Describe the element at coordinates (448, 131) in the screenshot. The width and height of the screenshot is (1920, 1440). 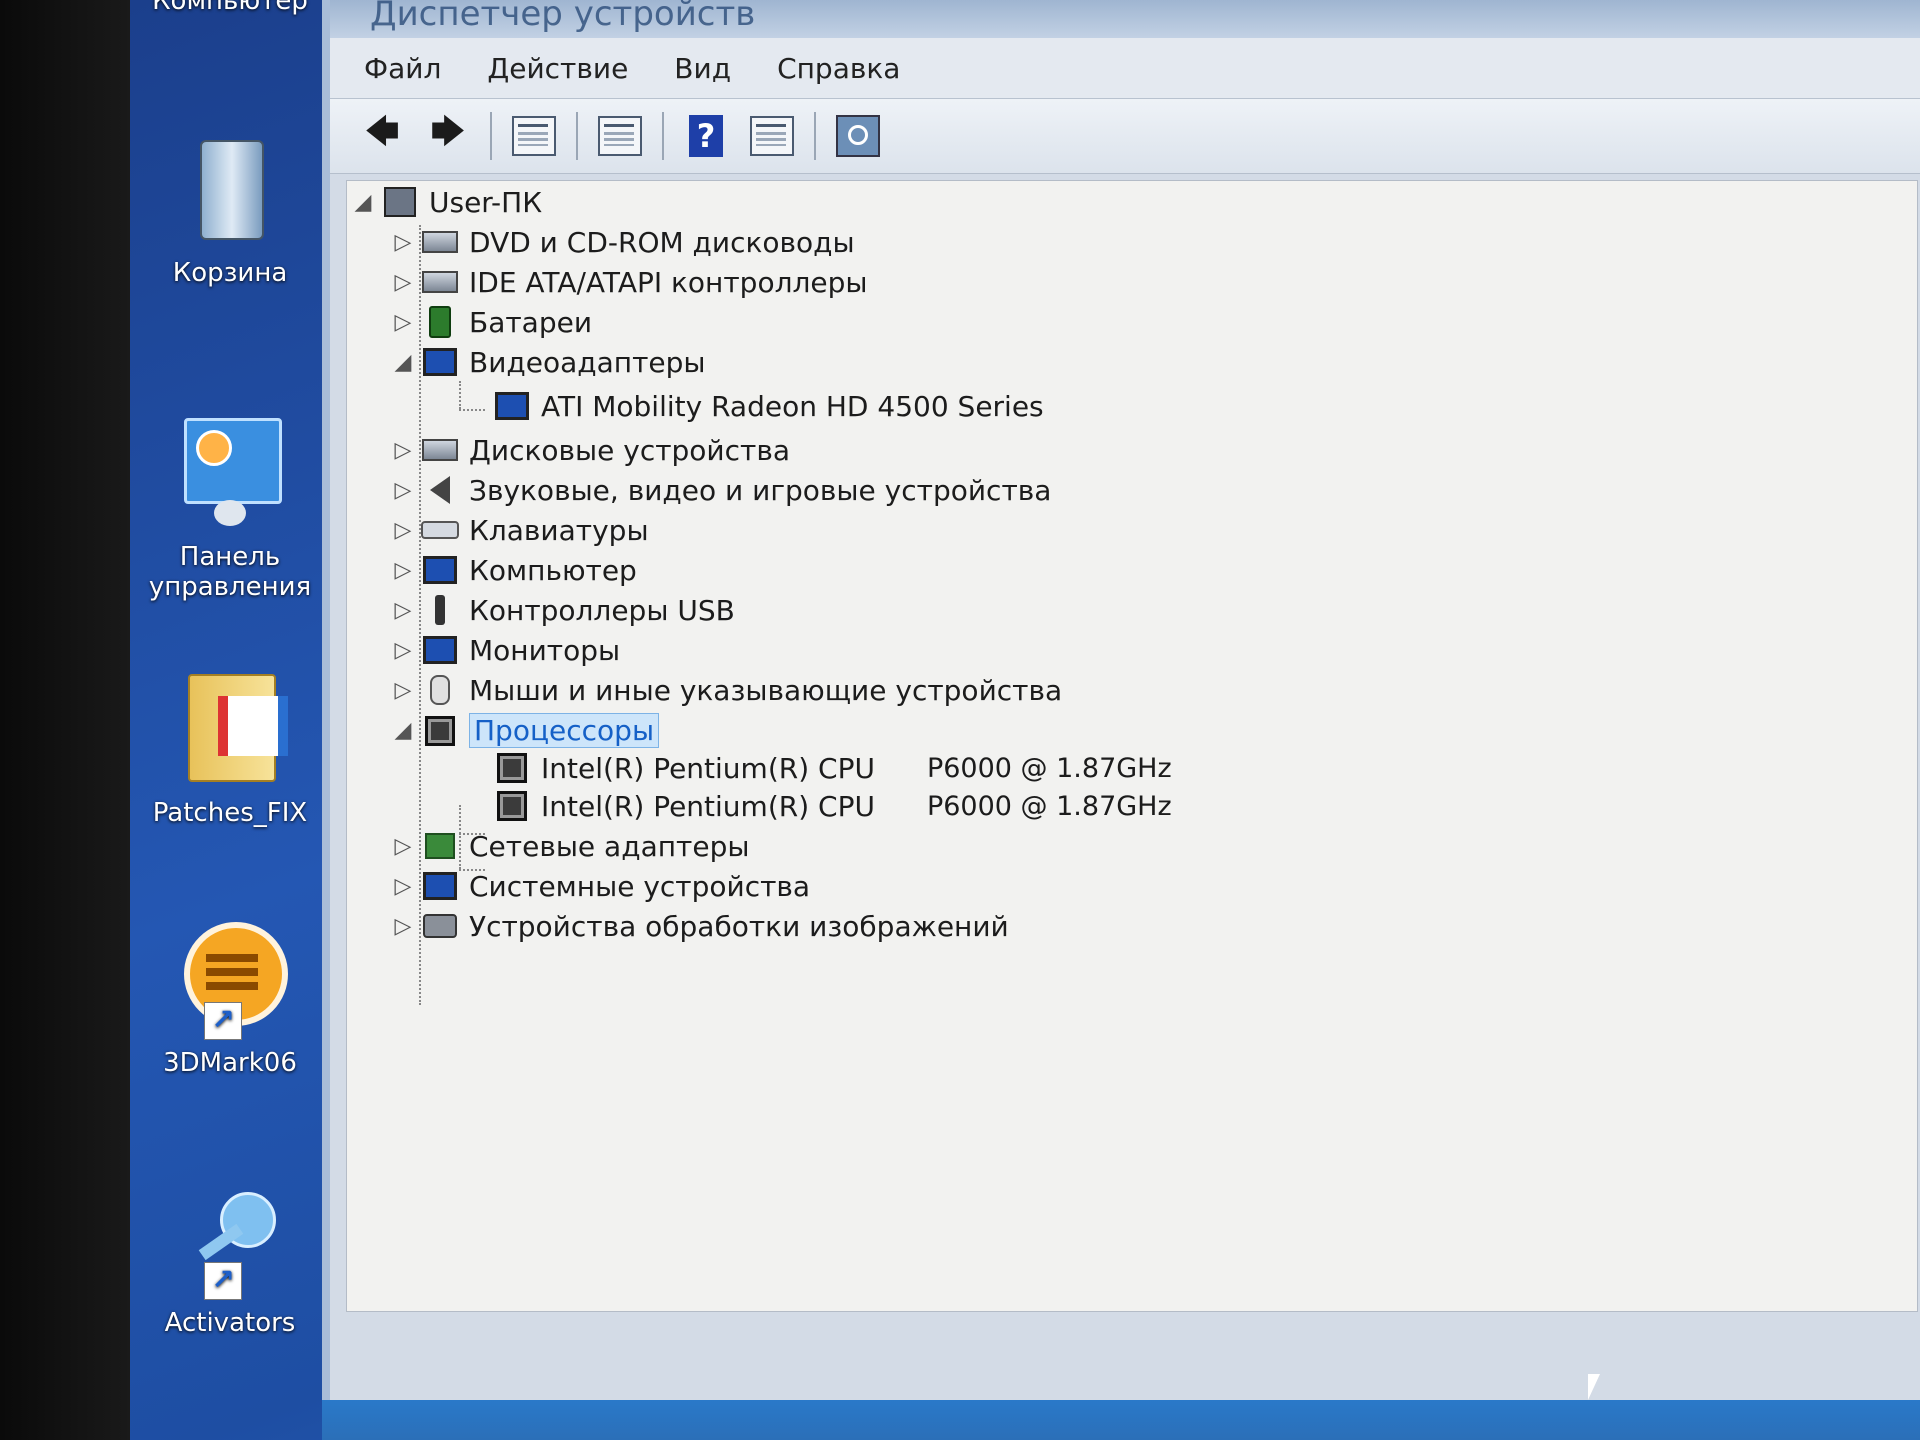
I see `arrow-right-icon: 🡆` at that location.